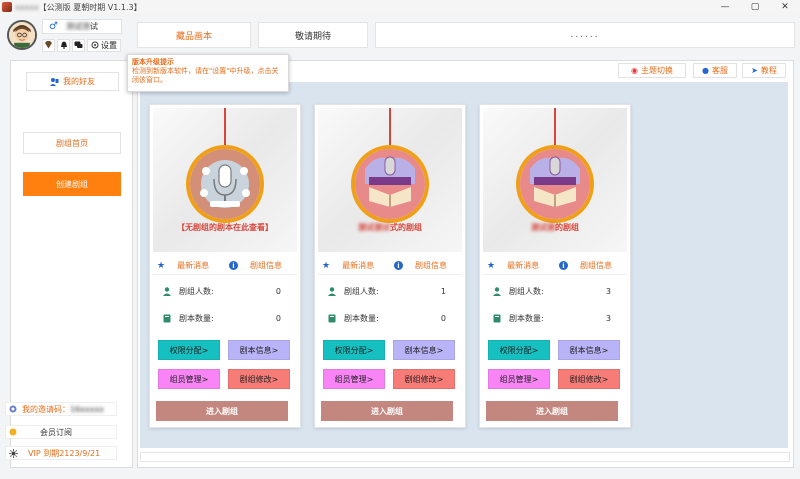 The image size is (800, 479). I want to click on vip-sun-icon, so click(13, 453).